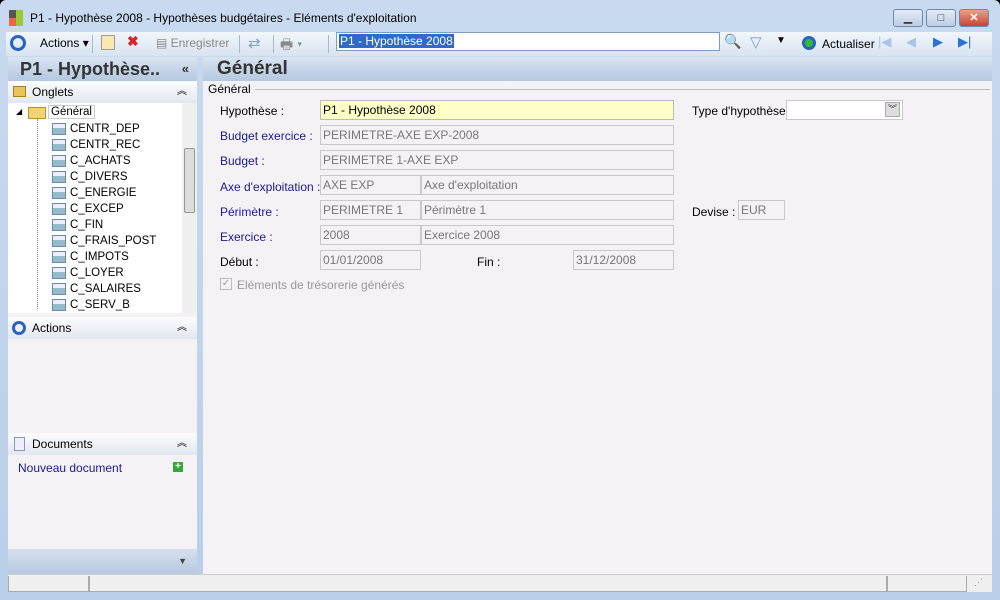 The image size is (1000, 600). What do you see at coordinates (270, 187) in the screenshot?
I see `axe-label: Axe d'exploitation :` at bounding box center [270, 187].